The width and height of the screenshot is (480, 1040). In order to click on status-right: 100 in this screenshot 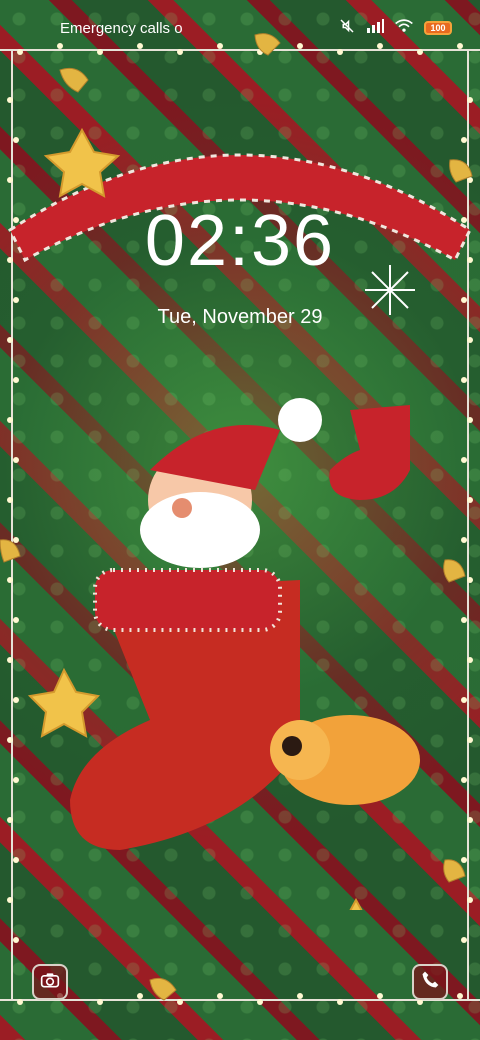, I will do `click(395, 28)`.